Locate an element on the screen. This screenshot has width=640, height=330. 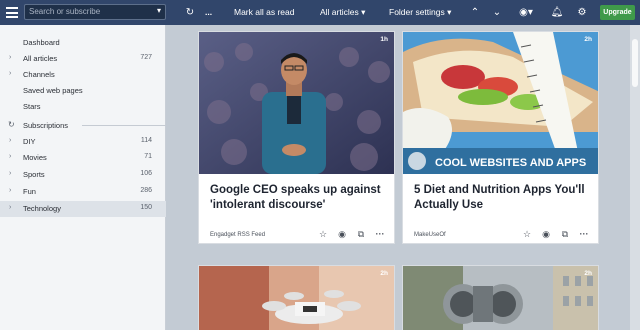
folder-settings-dropdown: Folder settings ▾ is located at coordinates (420, 12).